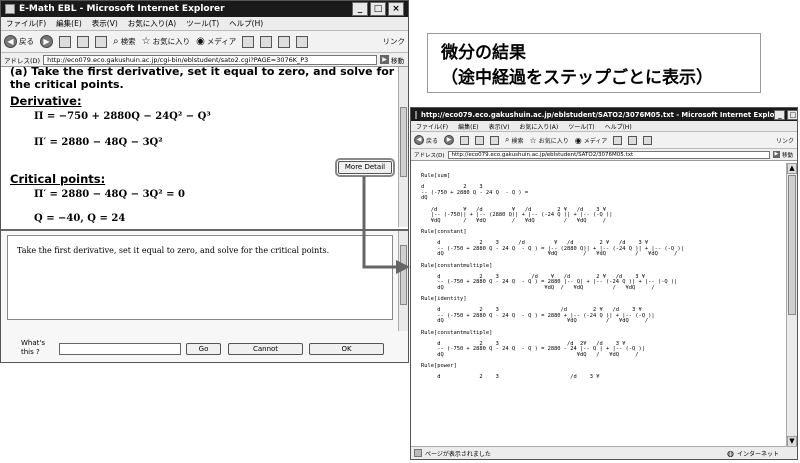 The width and height of the screenshot is (800, 463). I want to click on derivative-equation: Π′ = 2880 − 48Q − 3Q² = 0, so click(109, 194).